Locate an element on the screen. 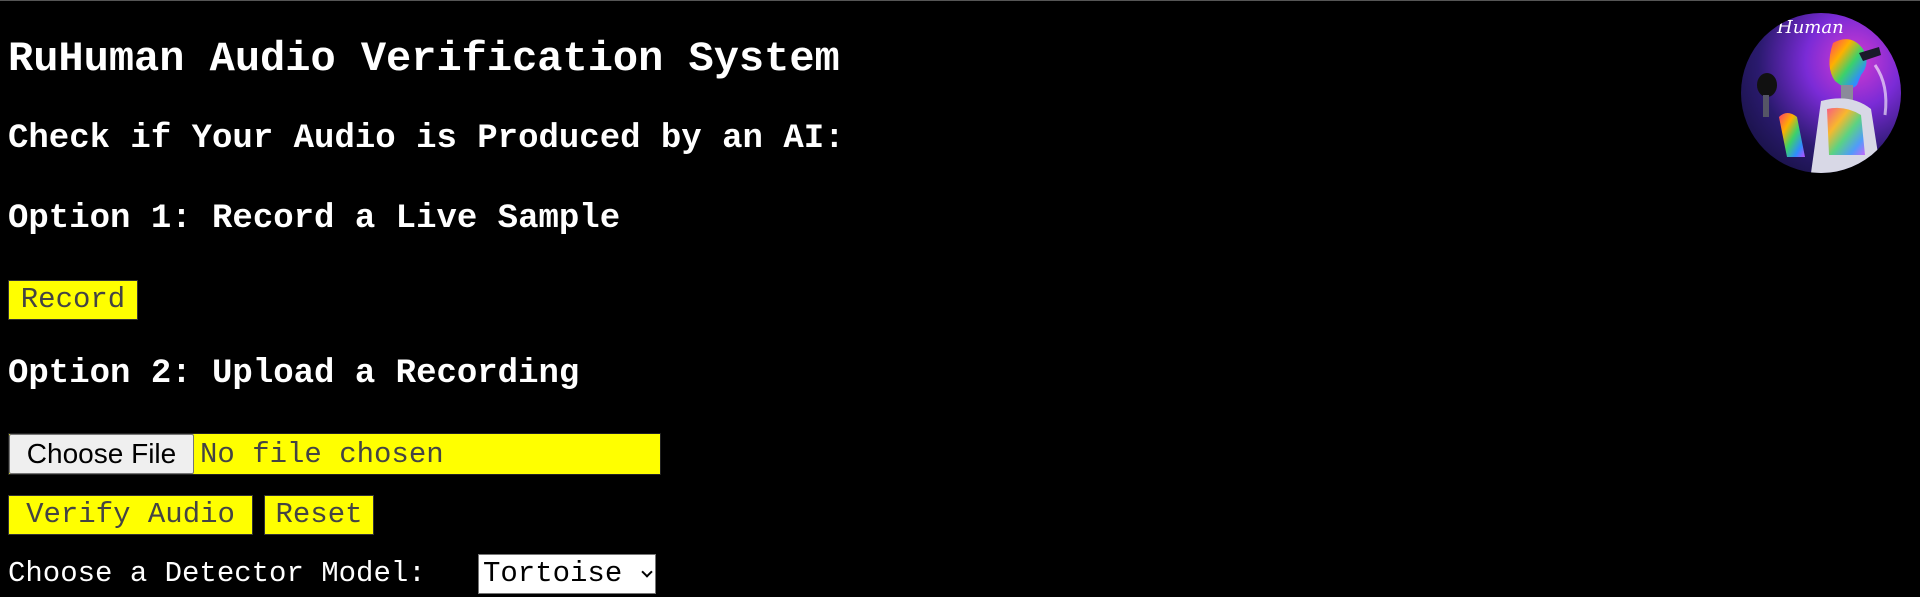  file-upload-input: Choose File No file chosen is located at coordinates (334, 454).